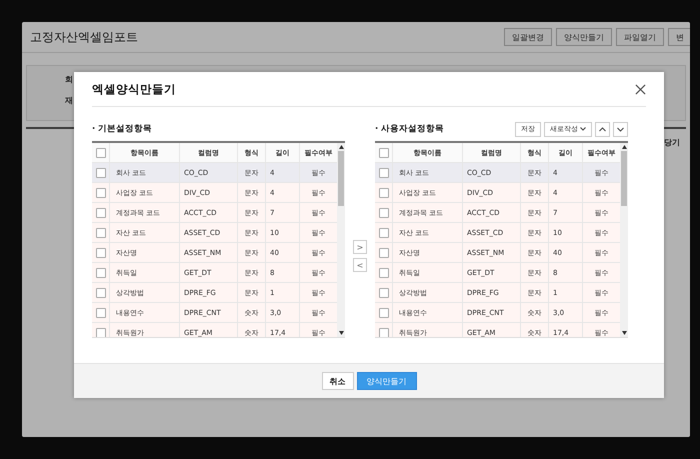 This screenshot has width=700, height=459. What do you see at coordinates (84, 37) in the screenshot?
I see `page-title: 고정자산엑셀임포트` at bounding box center [84, 37].